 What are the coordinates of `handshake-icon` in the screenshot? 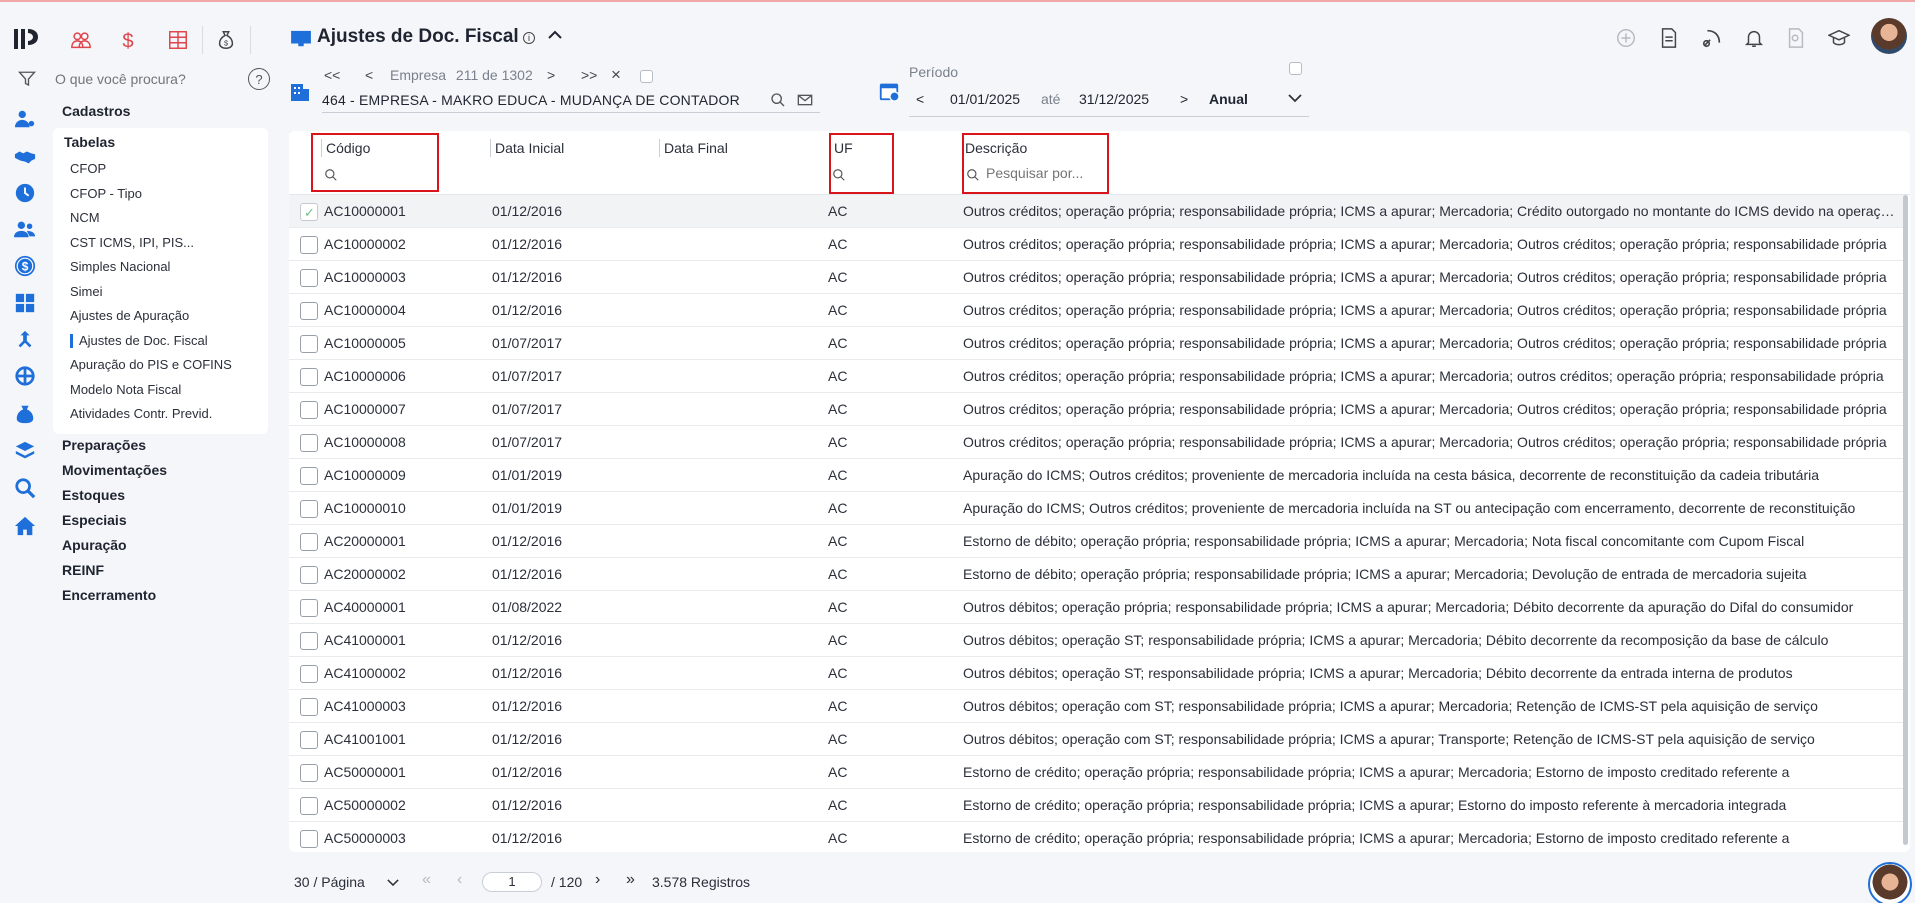 It's located at (25, 157).